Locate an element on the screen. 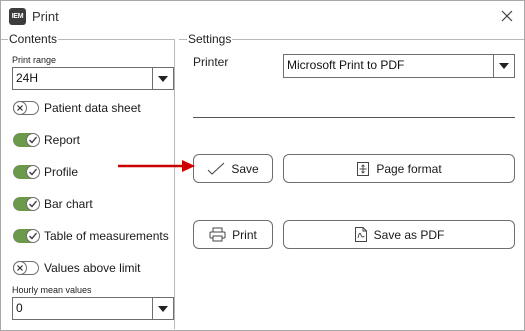  hourly-mean-value: 0 is located at coordinates (19, 308).